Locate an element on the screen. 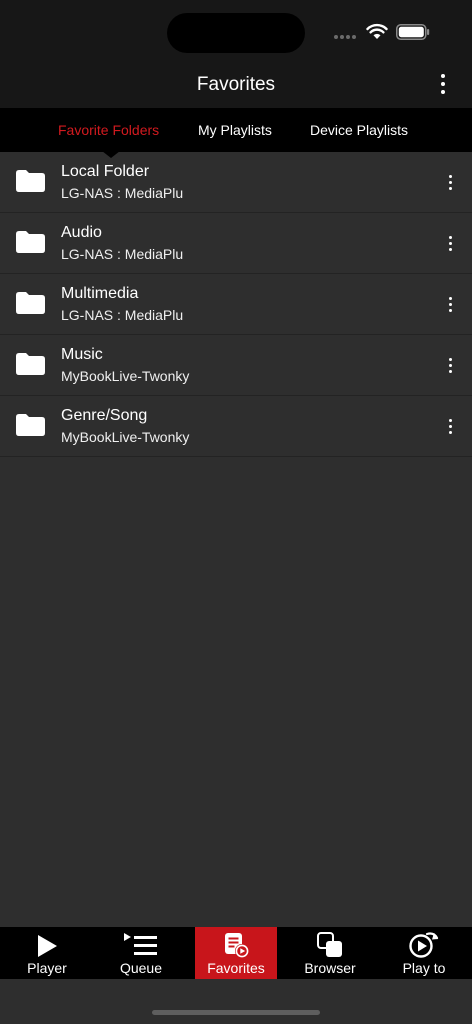 This screenshot has width=472, height=1024. play-to-icon is located at coordinates (424, 945).